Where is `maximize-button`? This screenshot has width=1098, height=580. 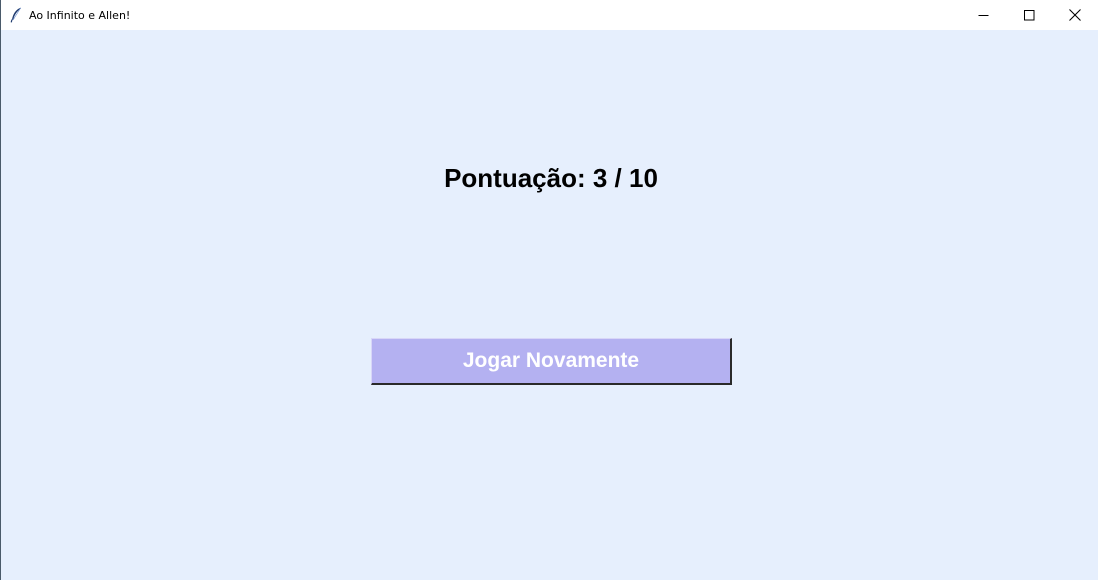 maximize-button is located at coordinates (1029, 15).